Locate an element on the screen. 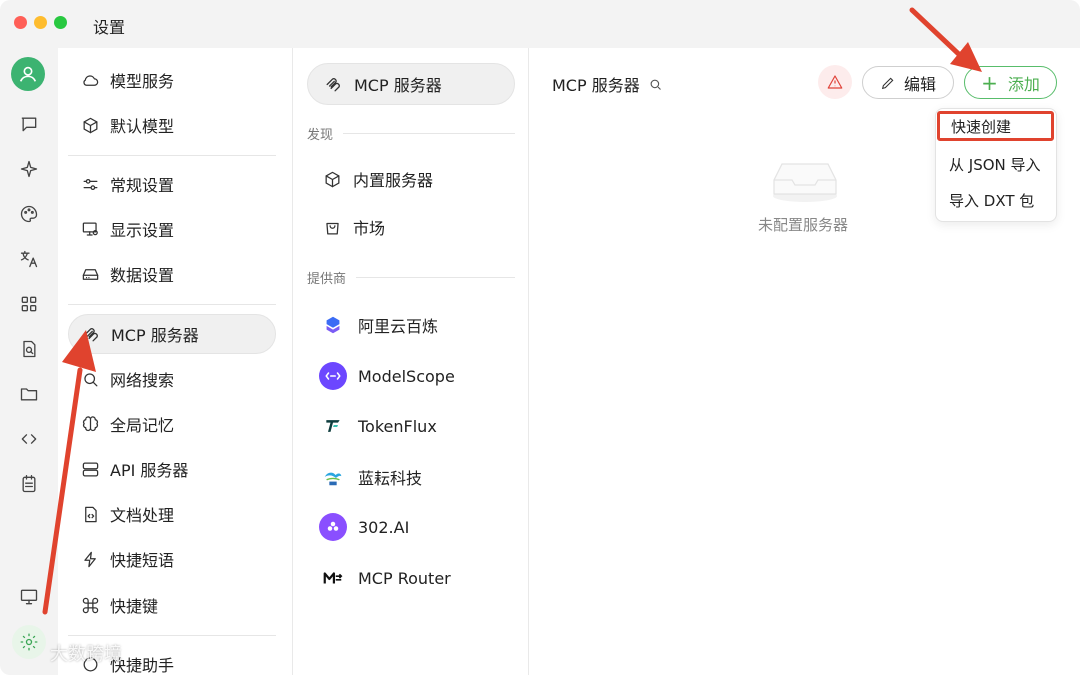 The image size is (1080, 675). edit-button: 编辑 is located at coordinates (908, 82).